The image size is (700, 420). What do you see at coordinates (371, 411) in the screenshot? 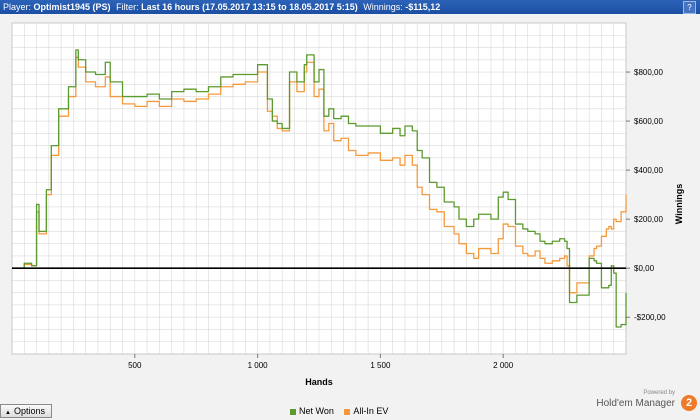
I see `legend-label-allin-ev: All-In EV` at bounding box center [371, 411].